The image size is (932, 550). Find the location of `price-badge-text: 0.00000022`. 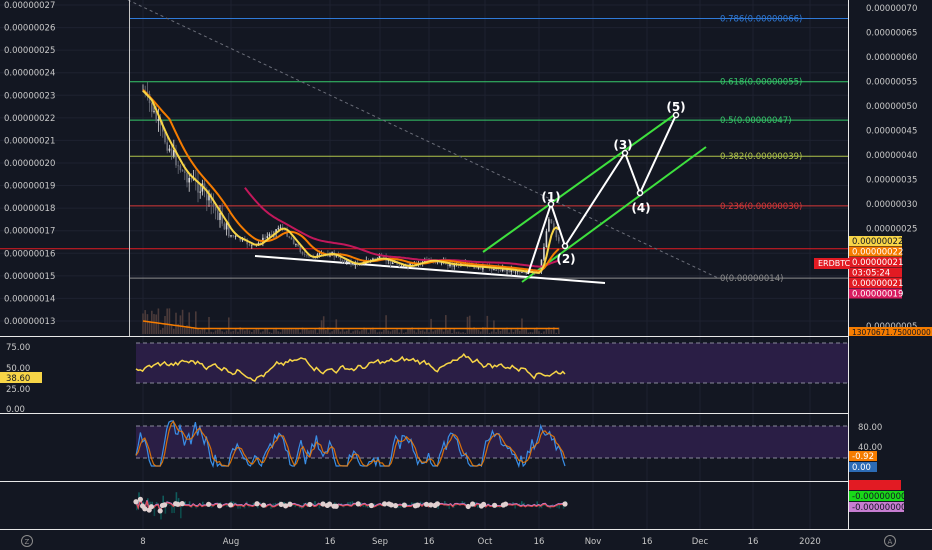

price-badge-text: 0.00000022 is located at coordinates (877, 253).